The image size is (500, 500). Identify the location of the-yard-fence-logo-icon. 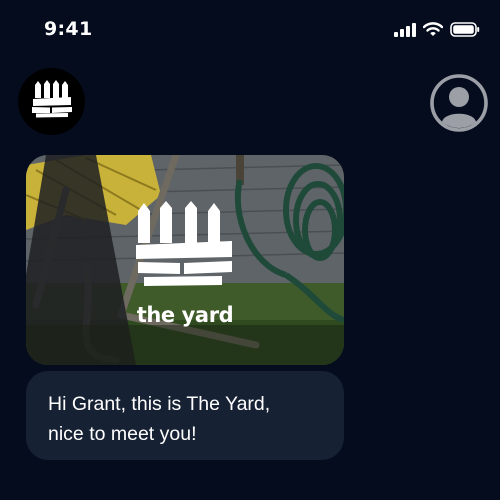
(51, 101).